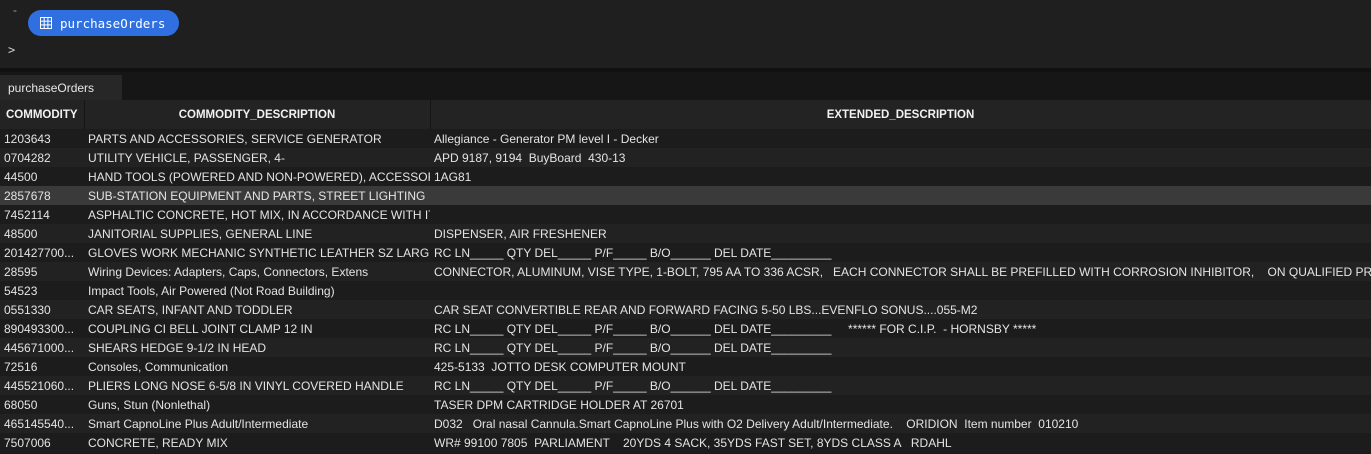 The image size is (1371, 454). What do you see at coordinates (42, 157) in the screenshot?
I see `cell-commodity: 0704282` at bounding box center [42, 157].